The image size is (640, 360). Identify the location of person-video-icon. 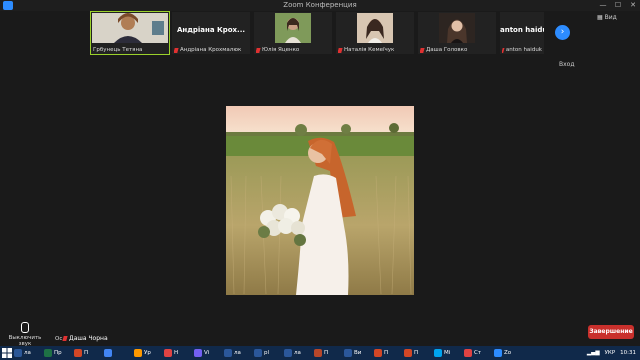
(130, 28).